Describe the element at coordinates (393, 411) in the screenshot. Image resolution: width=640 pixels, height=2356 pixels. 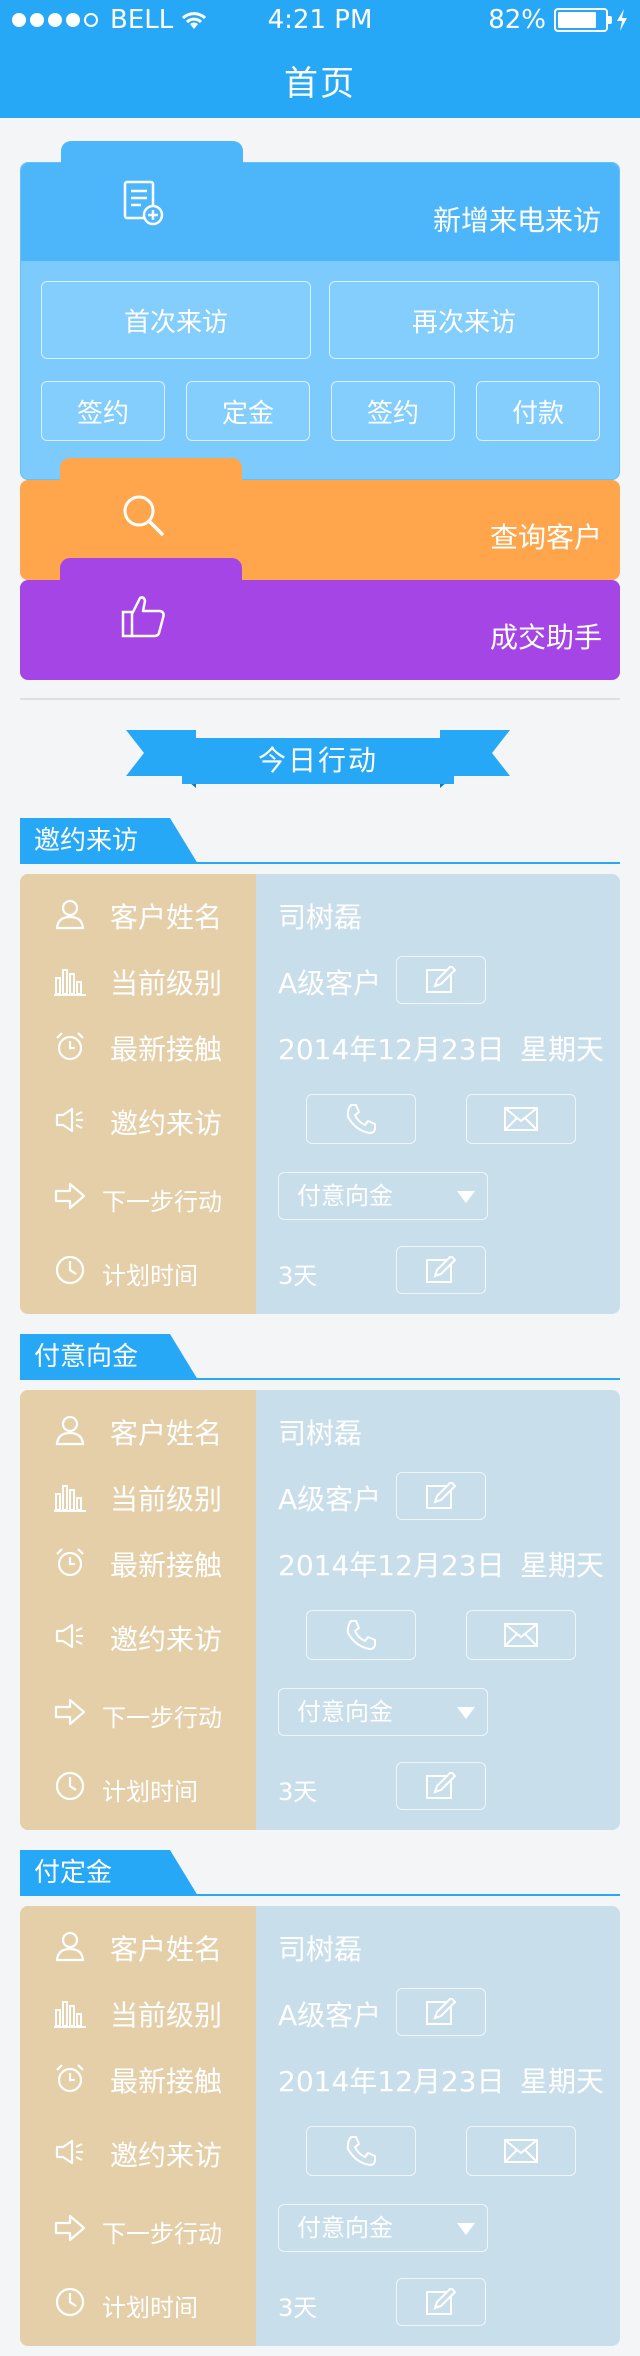
I see `sign-button-2: 签约` at that location.